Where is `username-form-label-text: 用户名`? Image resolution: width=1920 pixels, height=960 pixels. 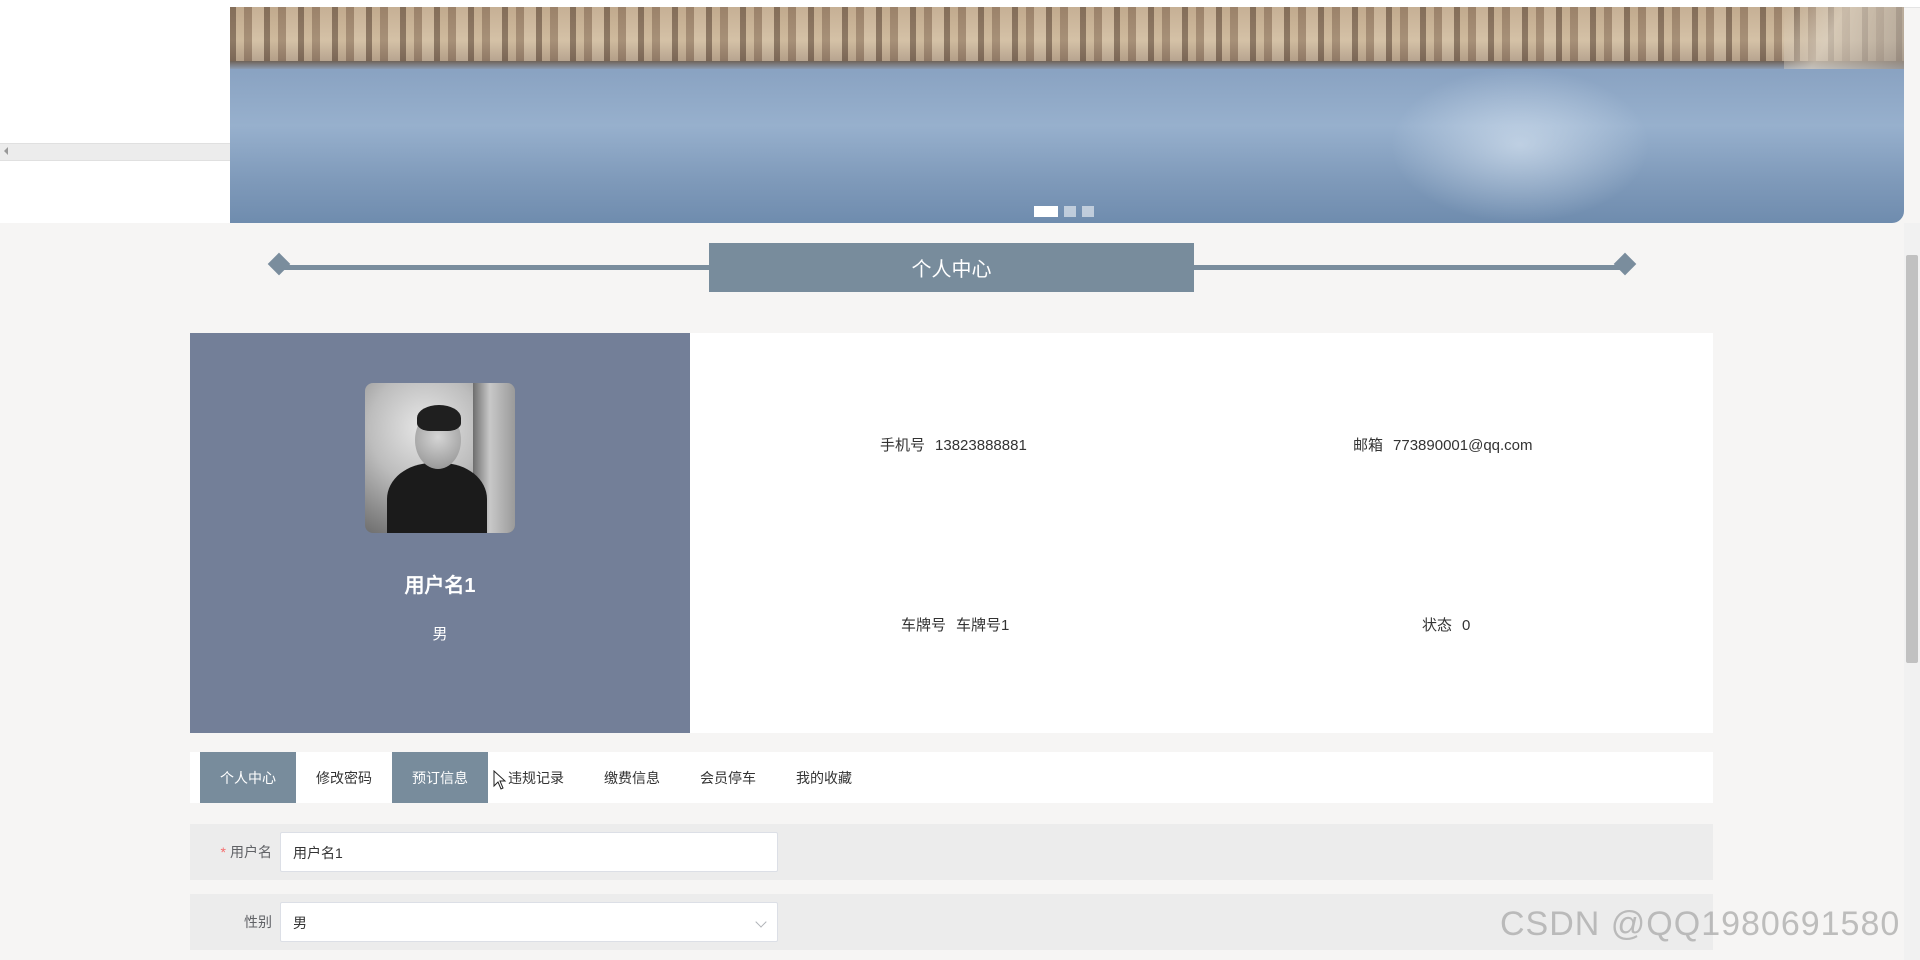
username-form-label-text: 用户名 is located at coordinates (251, 852).